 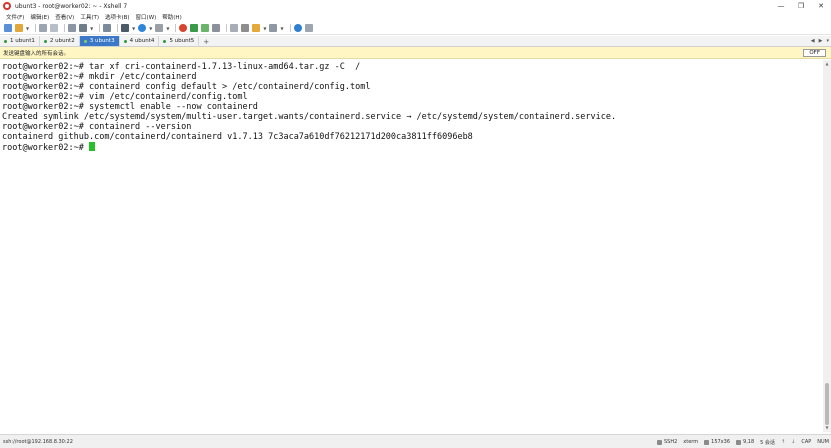 What do you see at coordinates (83, 28) in the screenshot?
I see `paste-icon` at bounding box center [83, 28].